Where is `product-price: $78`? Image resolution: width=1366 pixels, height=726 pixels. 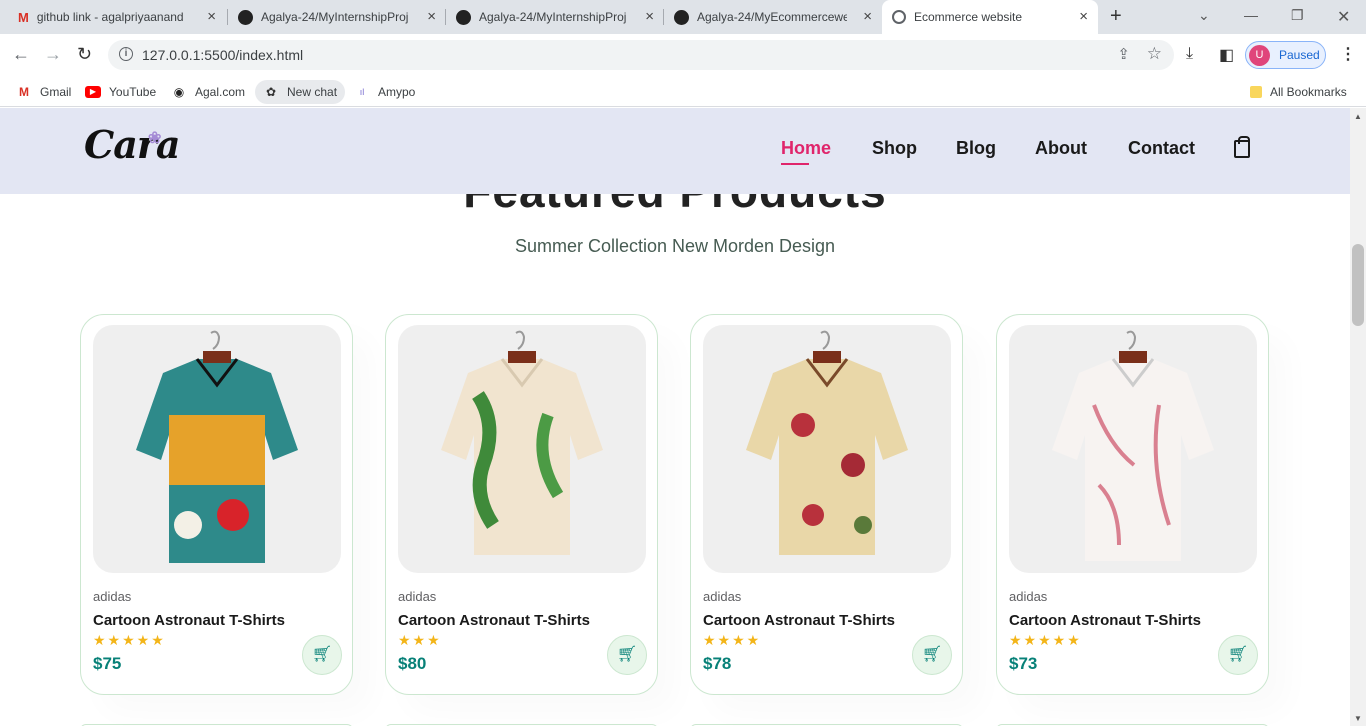
product-price: $78 is located at coordinates (717, 663).